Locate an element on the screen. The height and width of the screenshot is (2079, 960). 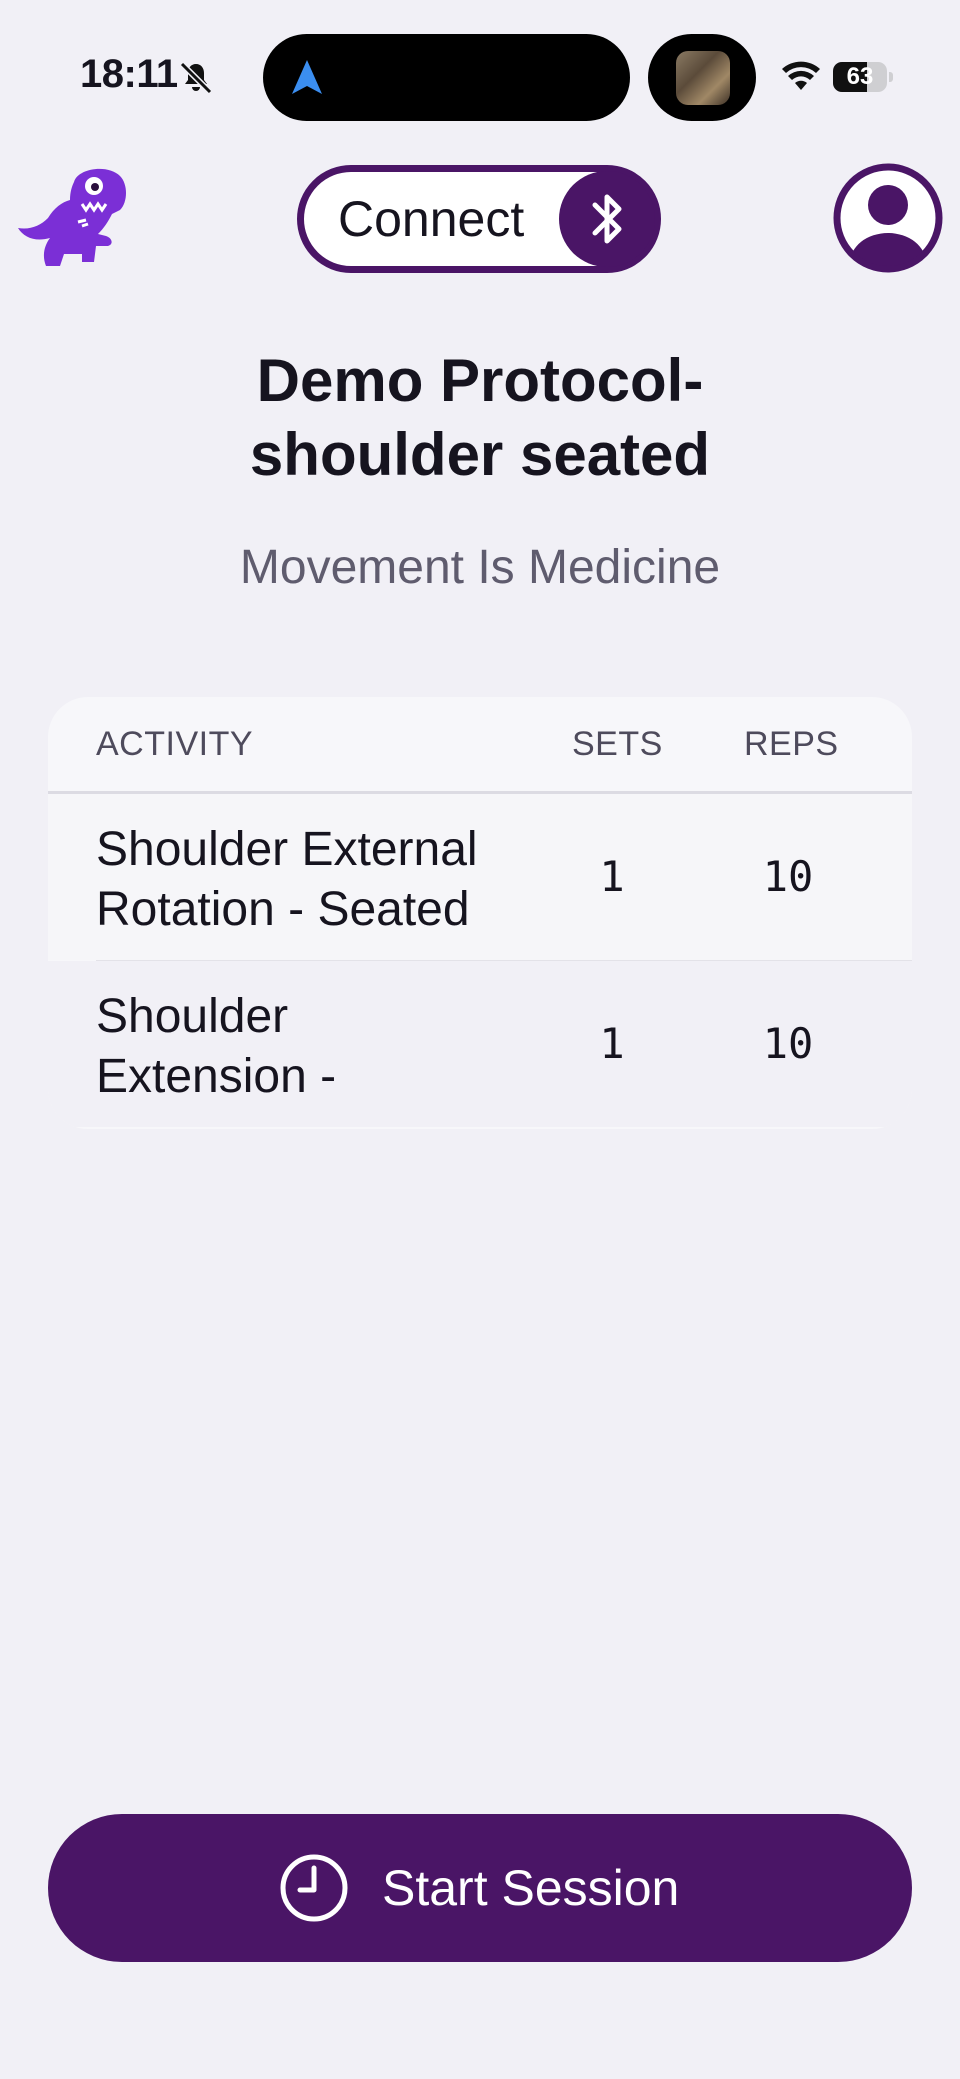
bluetooth-toggle is located at coordinates (607, 219).